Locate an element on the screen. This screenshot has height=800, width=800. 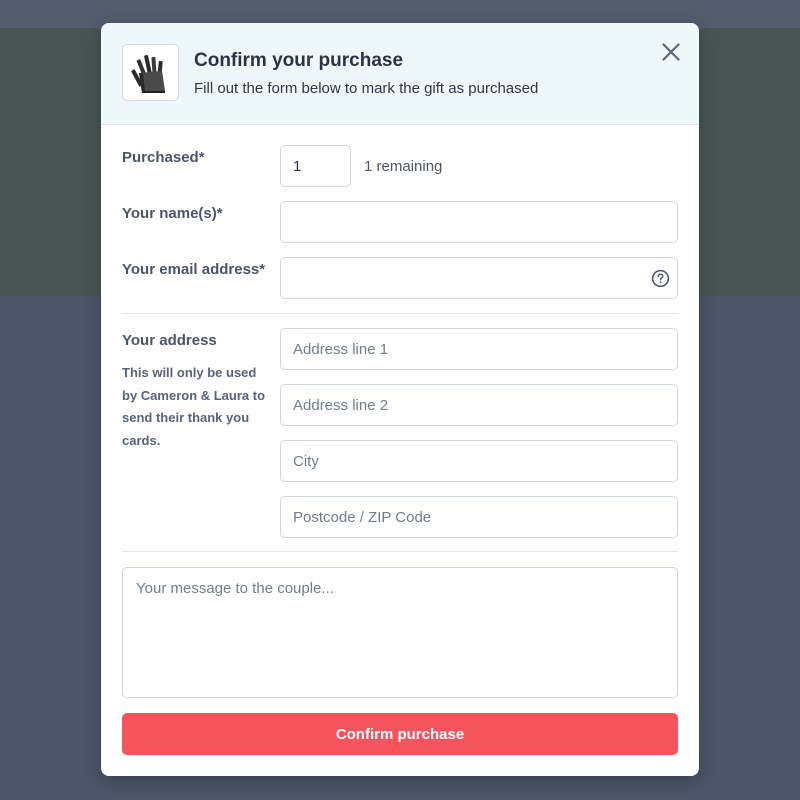
modal-title: Confirm your purchase is located at coordinates (299, 60).